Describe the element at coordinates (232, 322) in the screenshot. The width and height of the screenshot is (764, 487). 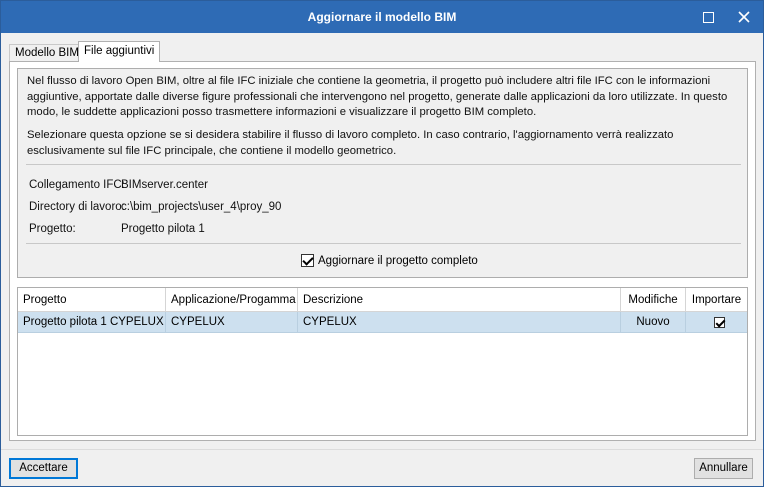
I see `cell-applicazione: CYPELUX` at that location.